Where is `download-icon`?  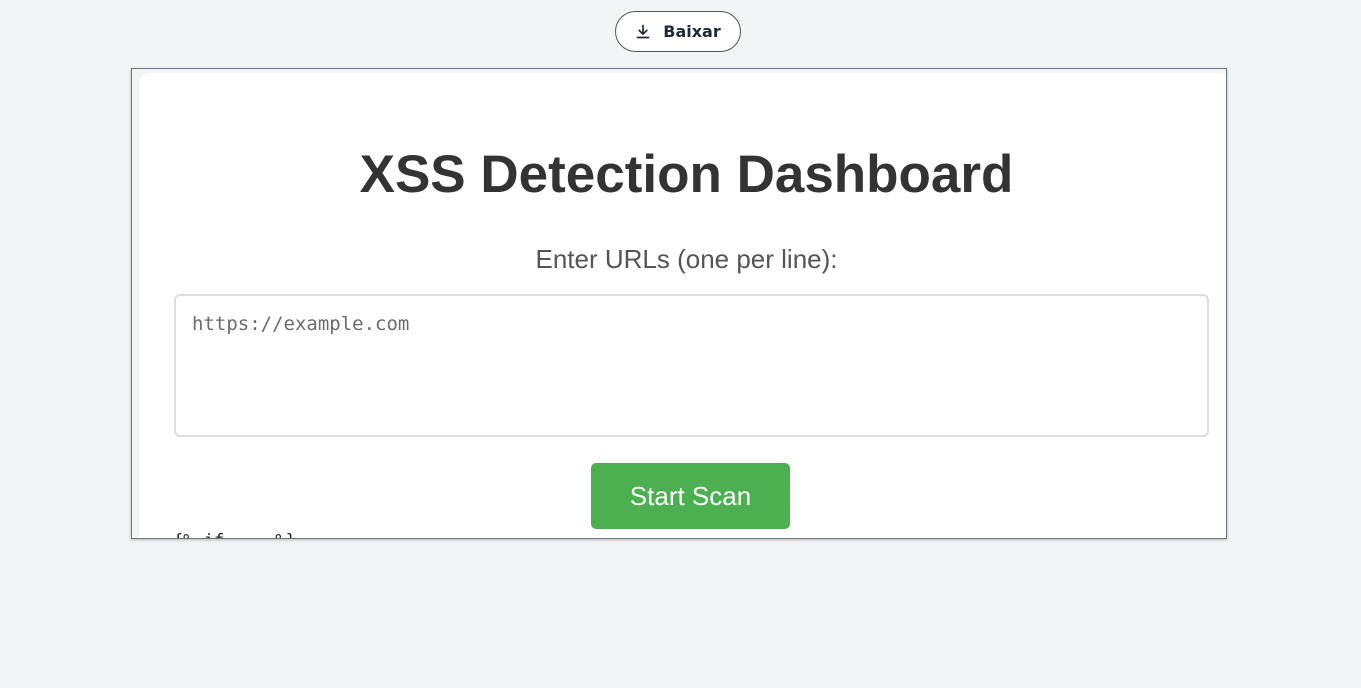
download-icon is located at coordinates (643, 32).